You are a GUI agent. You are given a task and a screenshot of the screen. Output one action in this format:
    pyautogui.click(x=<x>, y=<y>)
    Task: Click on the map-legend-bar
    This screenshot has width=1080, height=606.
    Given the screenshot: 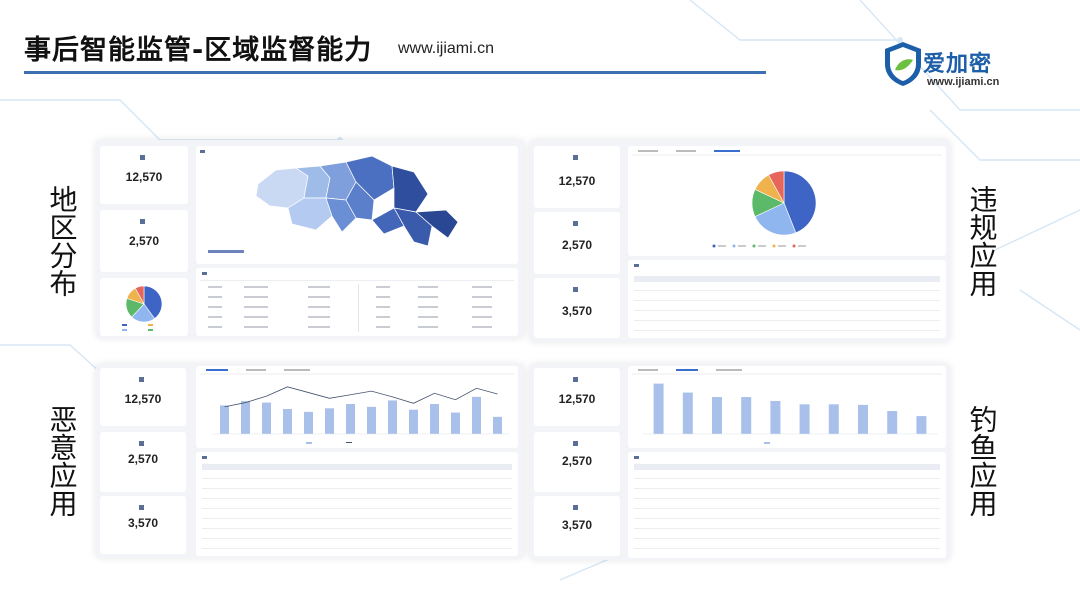 What is the action you would take?
    pyautogui.click(x=226, y=251)
    